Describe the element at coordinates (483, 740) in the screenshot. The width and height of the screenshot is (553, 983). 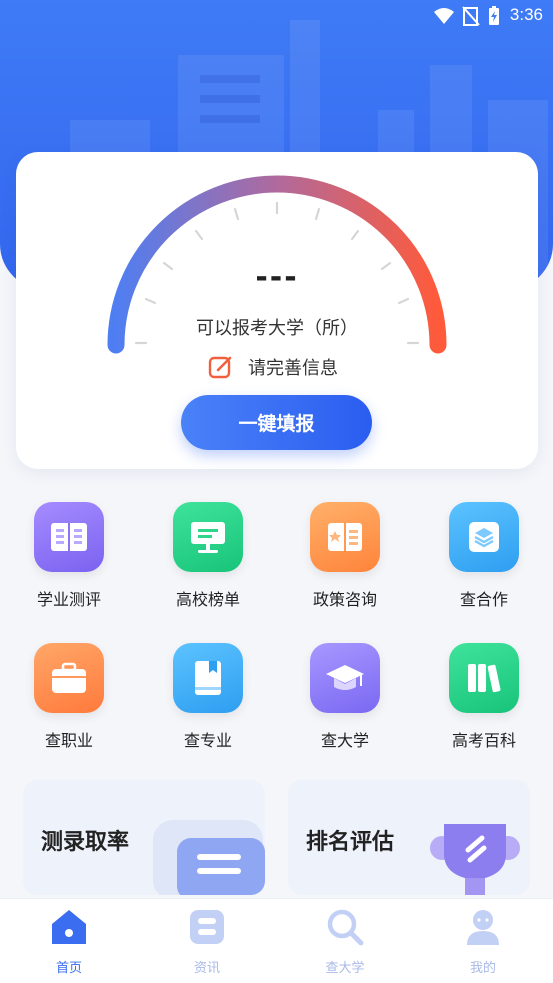
I see `feature-label: 高考百科` at that location.